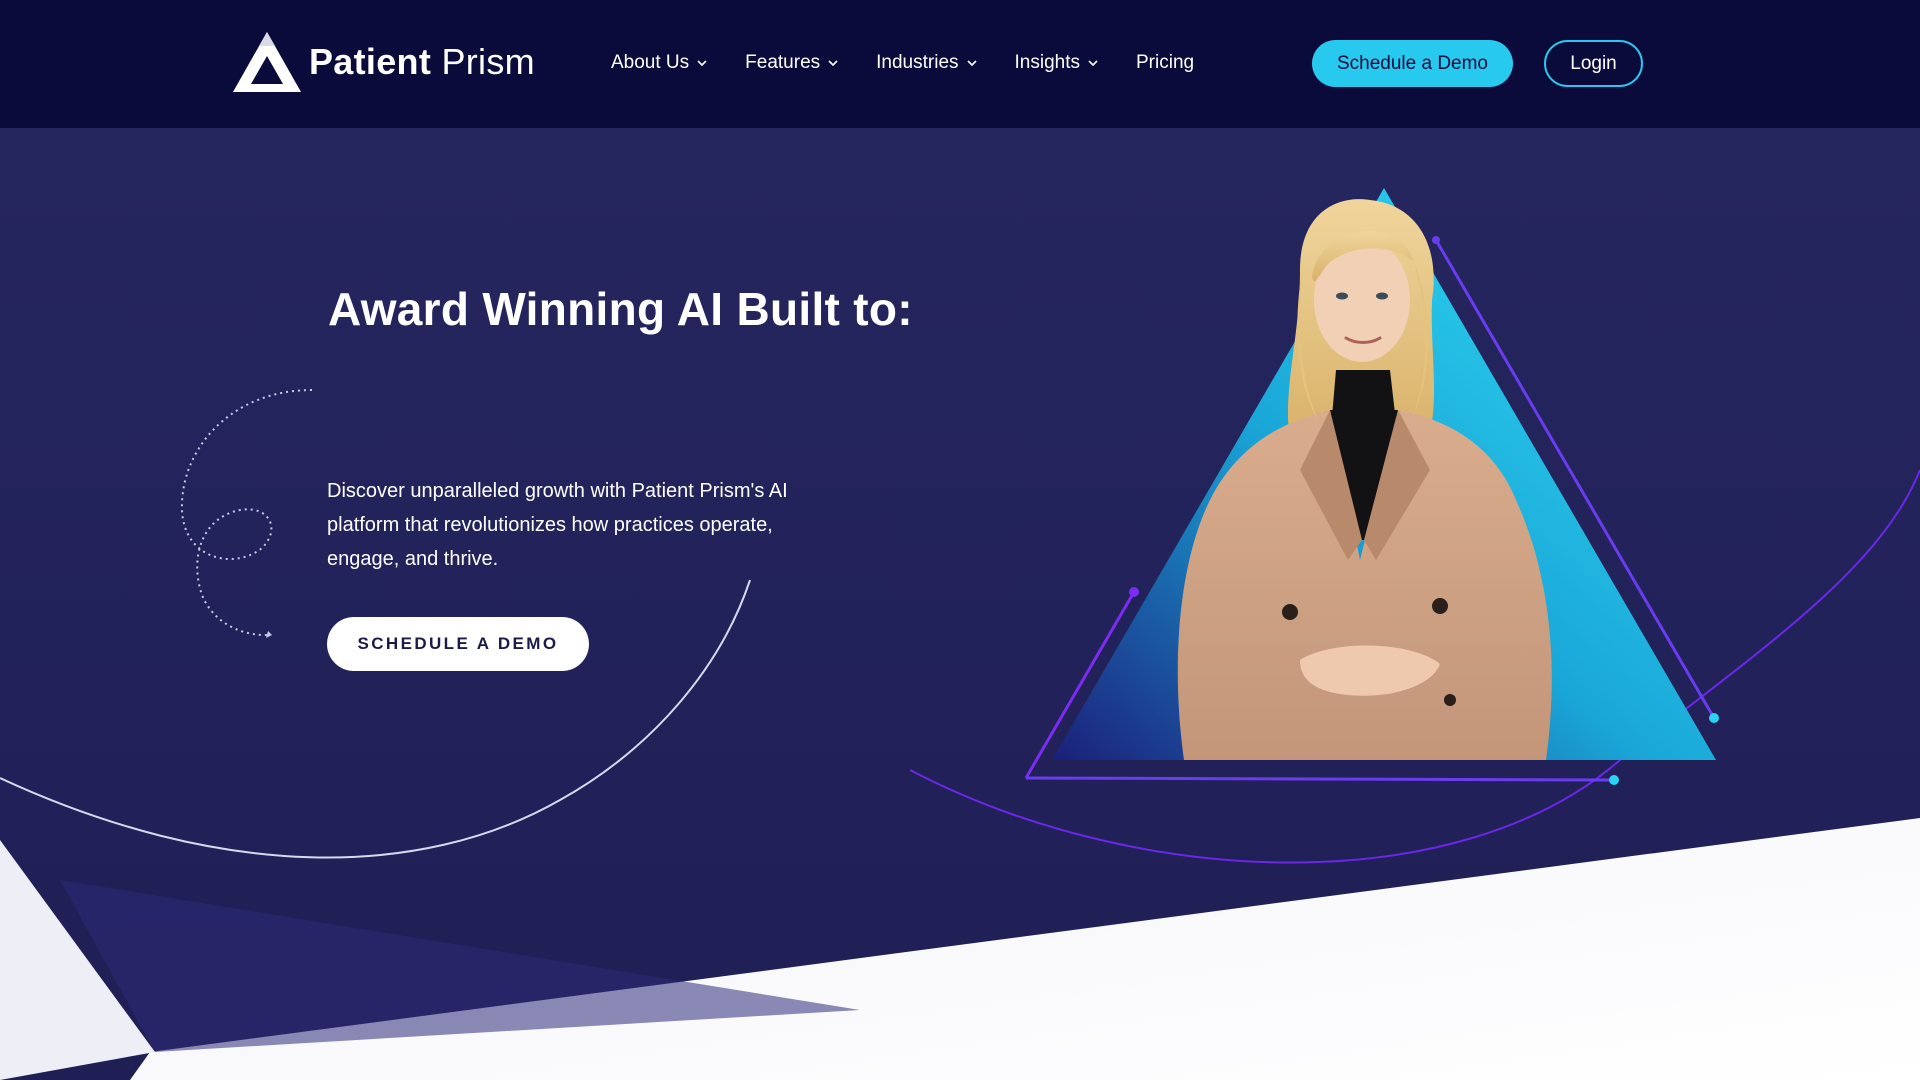 Image resolution: width=1920 pixels, height=1080 pixels. Describe the element at coordinates (370, 61) in the screenshot. I see `brand-name-bold: Patient` at that location.